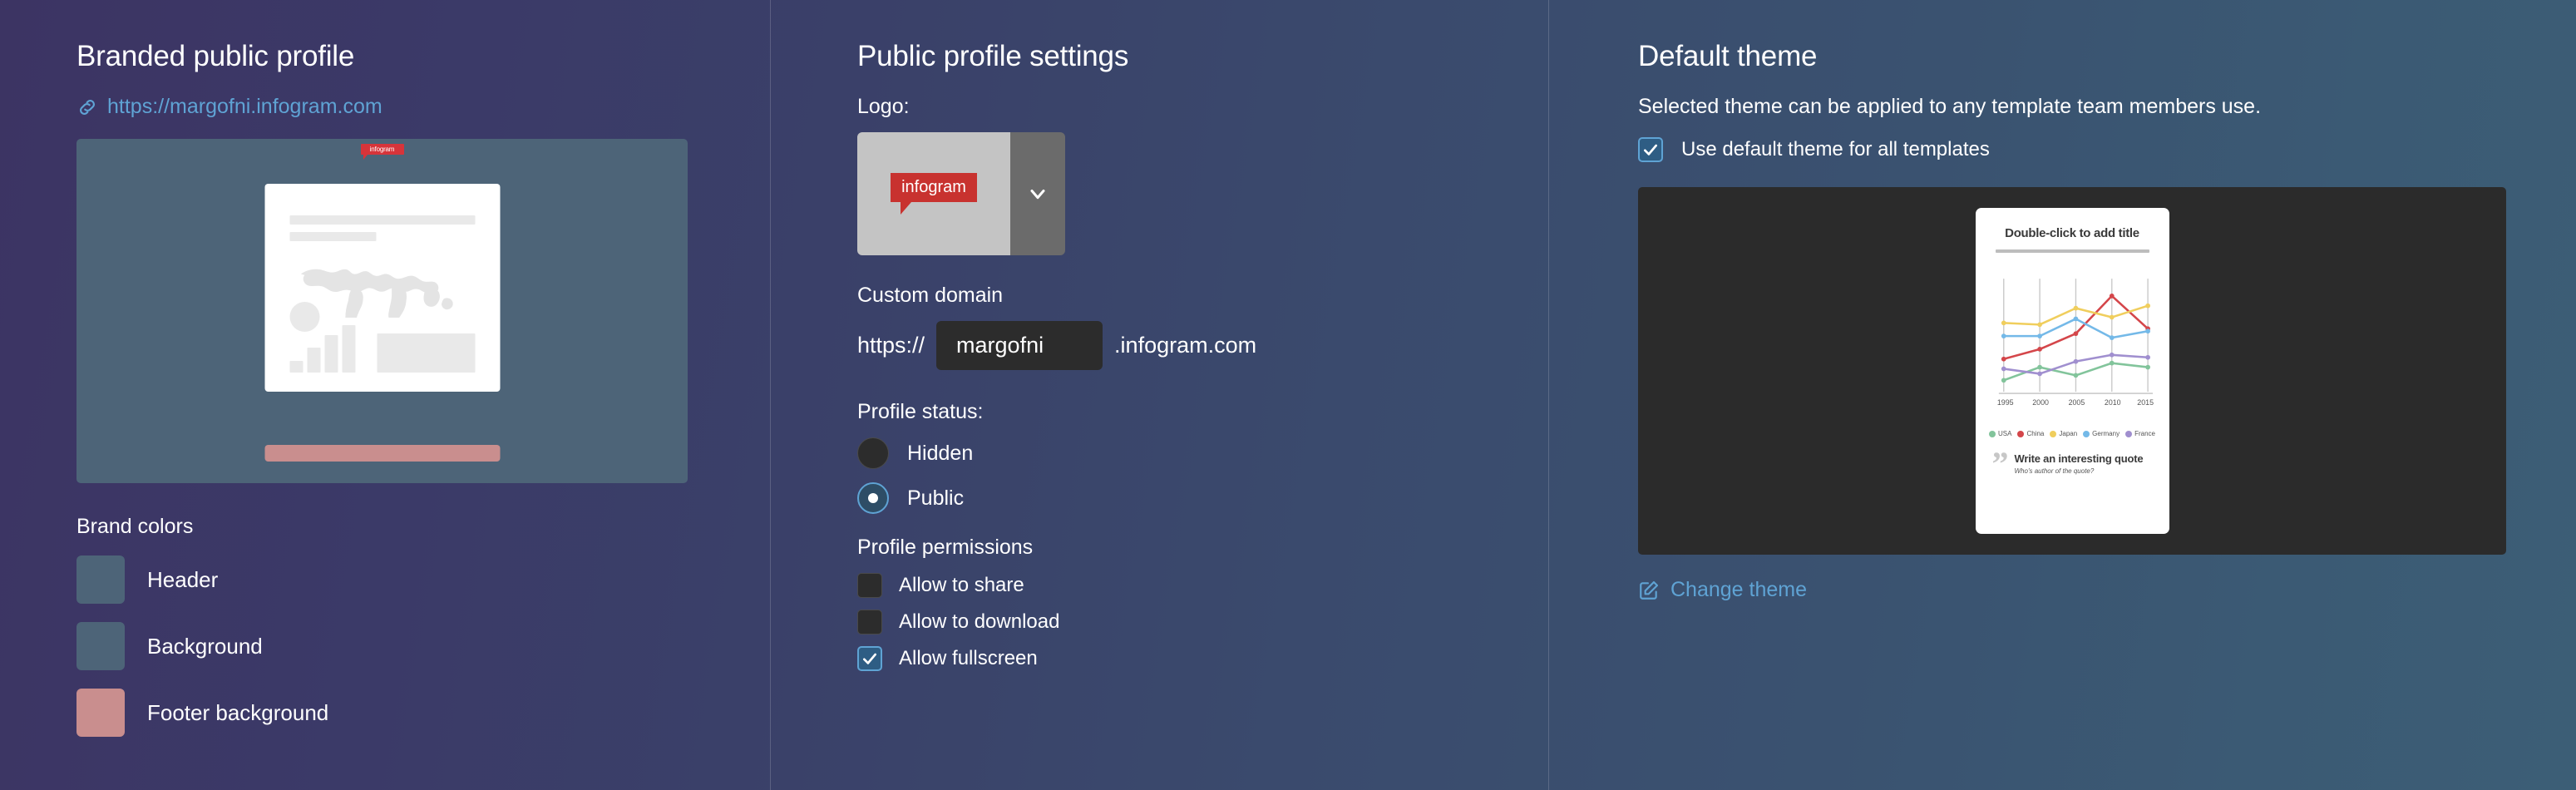  I want to click on brand-color-row-footer-background: Footer background, so click(423, 713).